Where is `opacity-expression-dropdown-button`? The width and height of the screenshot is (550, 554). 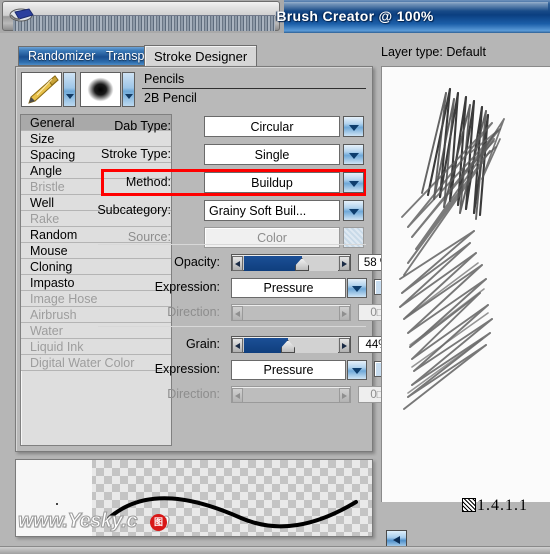 opacity-expression-dropdown-button is located at coordinates (357, 288).